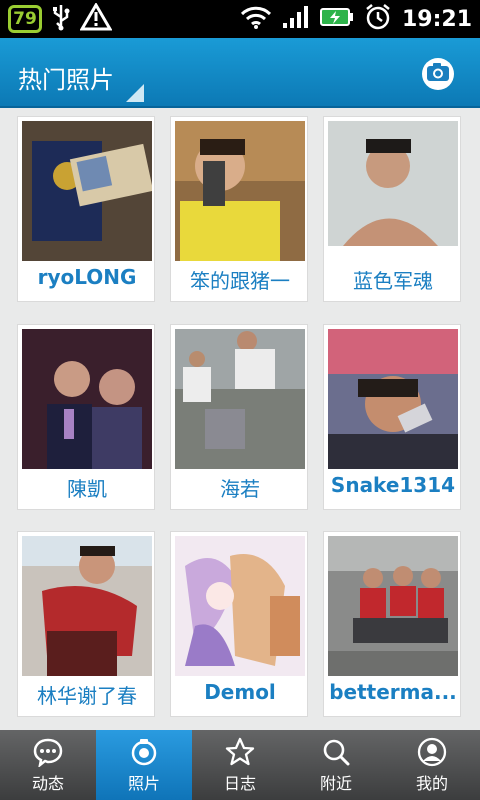 The image size is (480, 800). What do you see at coordinates (240, 692) in the screenshot?
I see `card-name: Demol` at bounding box center [240, 692].